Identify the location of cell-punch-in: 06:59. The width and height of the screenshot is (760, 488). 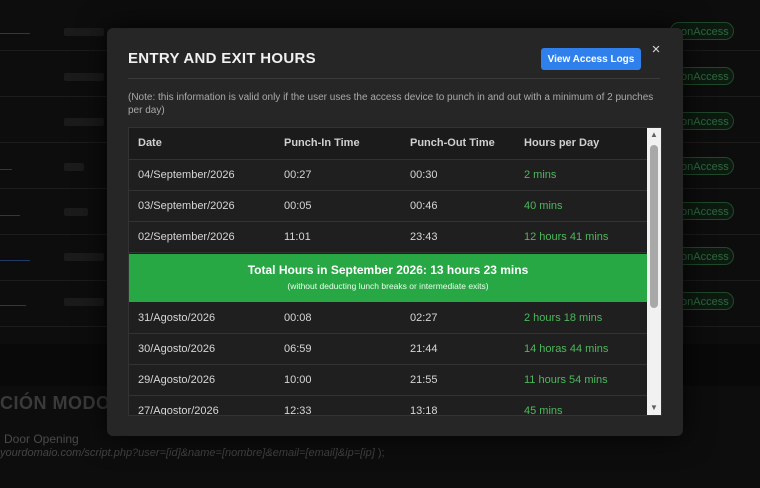
(298, 349).